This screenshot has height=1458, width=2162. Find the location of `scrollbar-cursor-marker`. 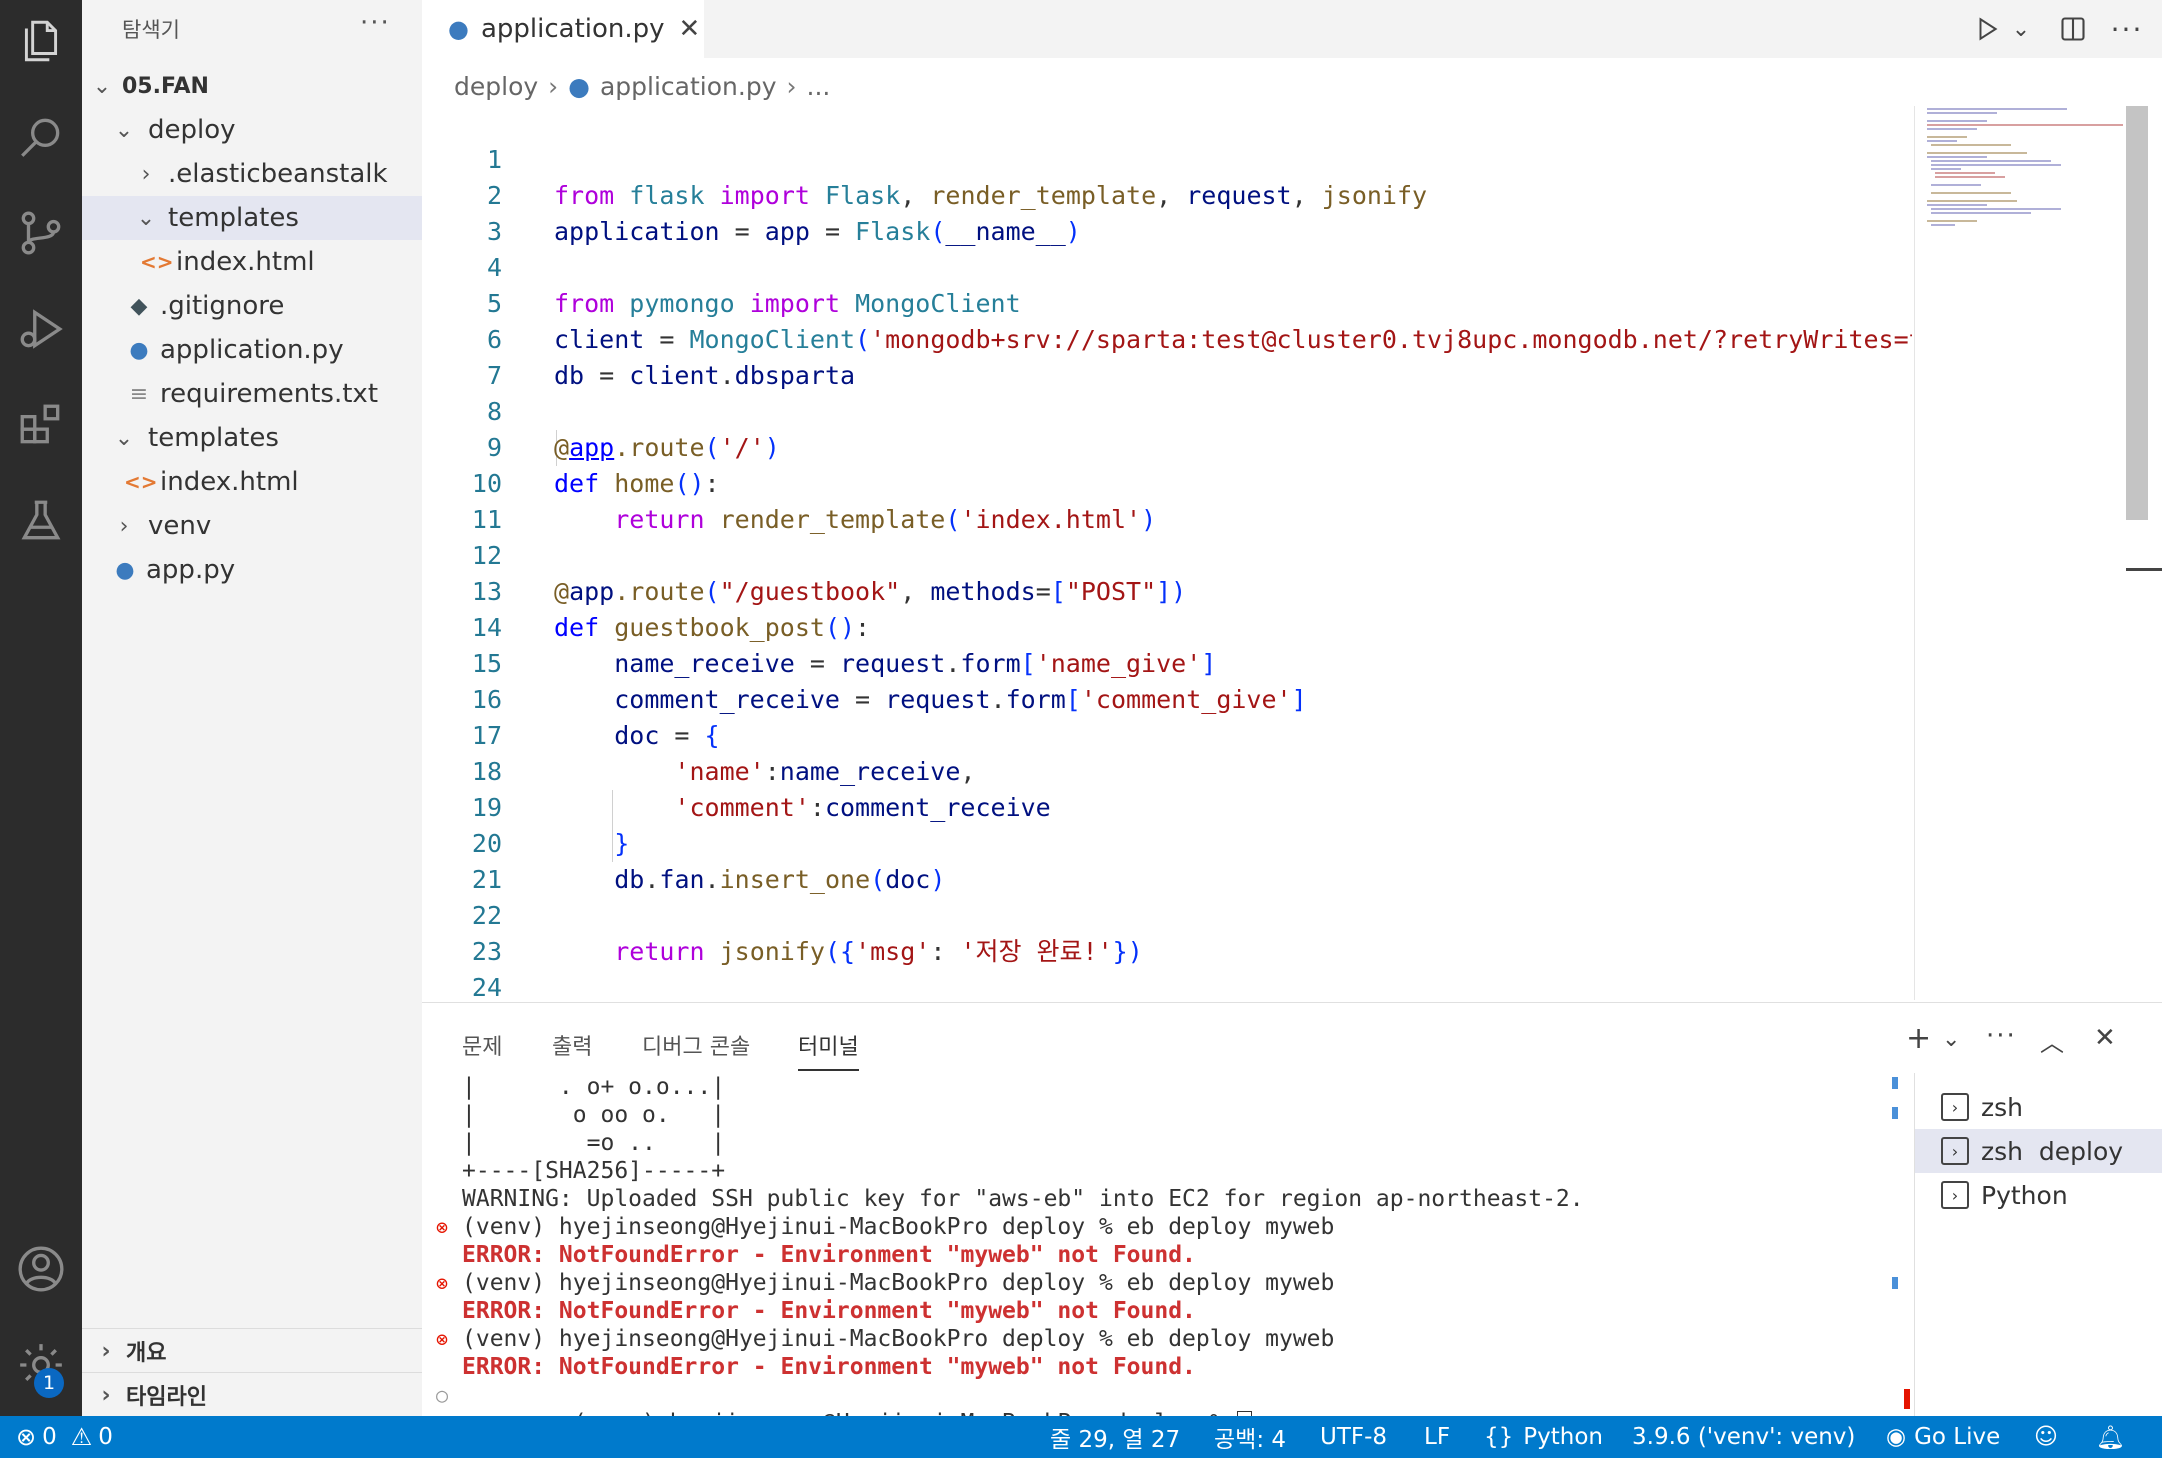

scrollbar-cursor-marker is located at coordinates (2144, 569).